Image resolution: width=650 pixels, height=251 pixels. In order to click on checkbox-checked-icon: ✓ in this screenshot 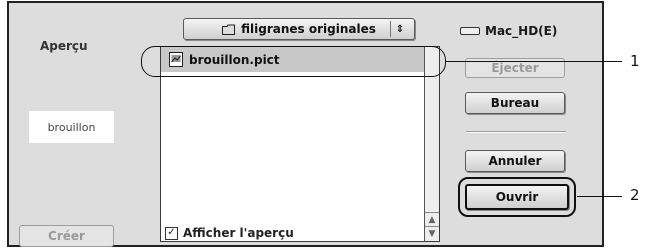, I will do `click(171, 233)`.